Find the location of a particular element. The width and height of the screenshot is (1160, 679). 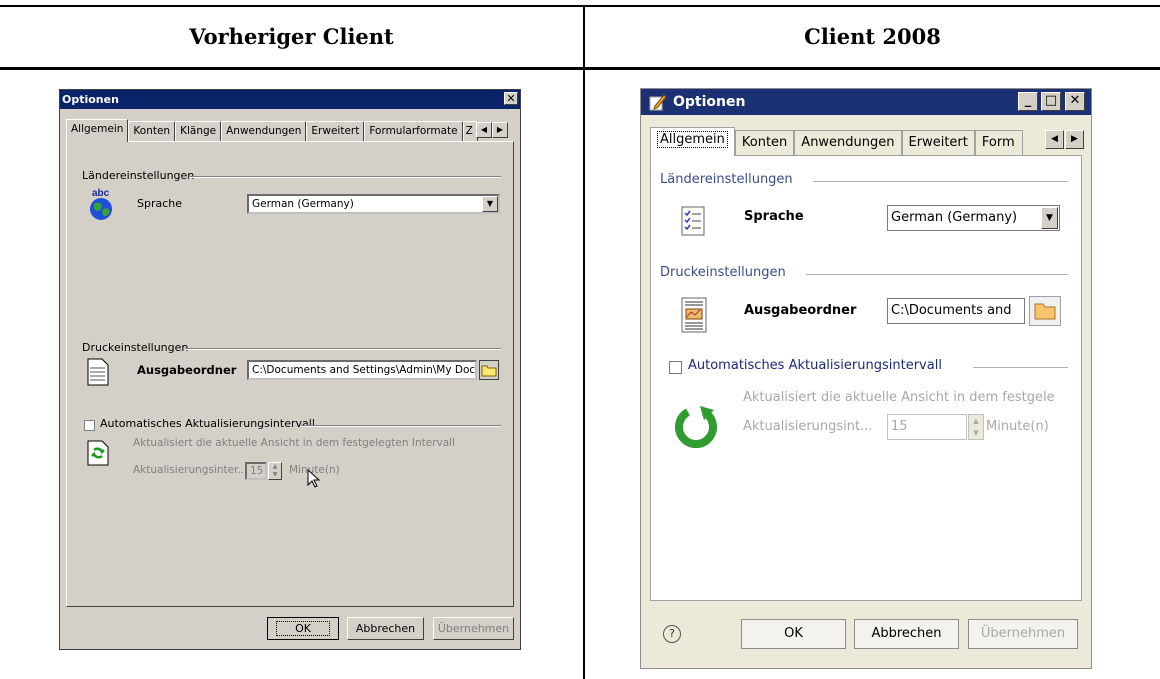

new-output-folder-input: C:\Documents and is located at coordinates (956, 311).